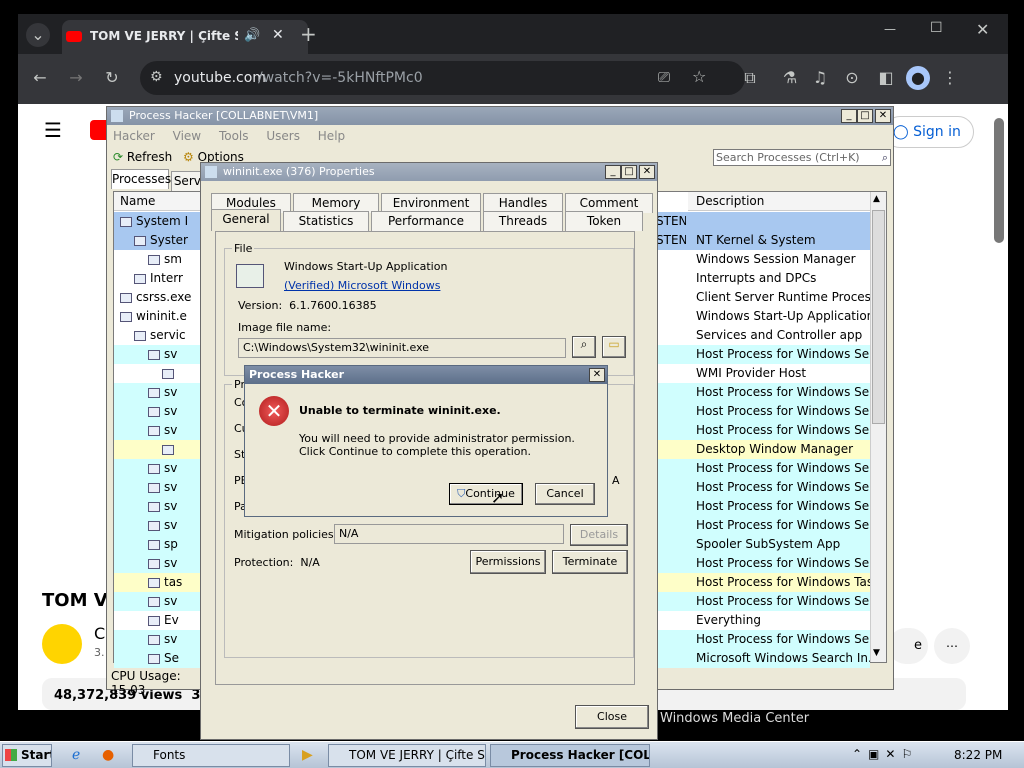 The width and height of the screenshot is (1024, 768). Describe the element at coordinates (885, 157) in the screenshot. I see `search-icon: ⌕` at that location.